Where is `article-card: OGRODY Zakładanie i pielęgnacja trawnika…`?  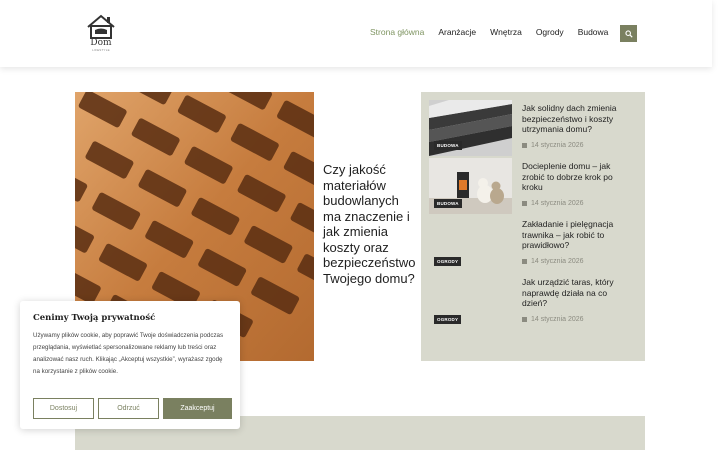 article-card: OGRODY Zakładanie i pielęgnacja trawnika… is located at coordinates (534, 244).